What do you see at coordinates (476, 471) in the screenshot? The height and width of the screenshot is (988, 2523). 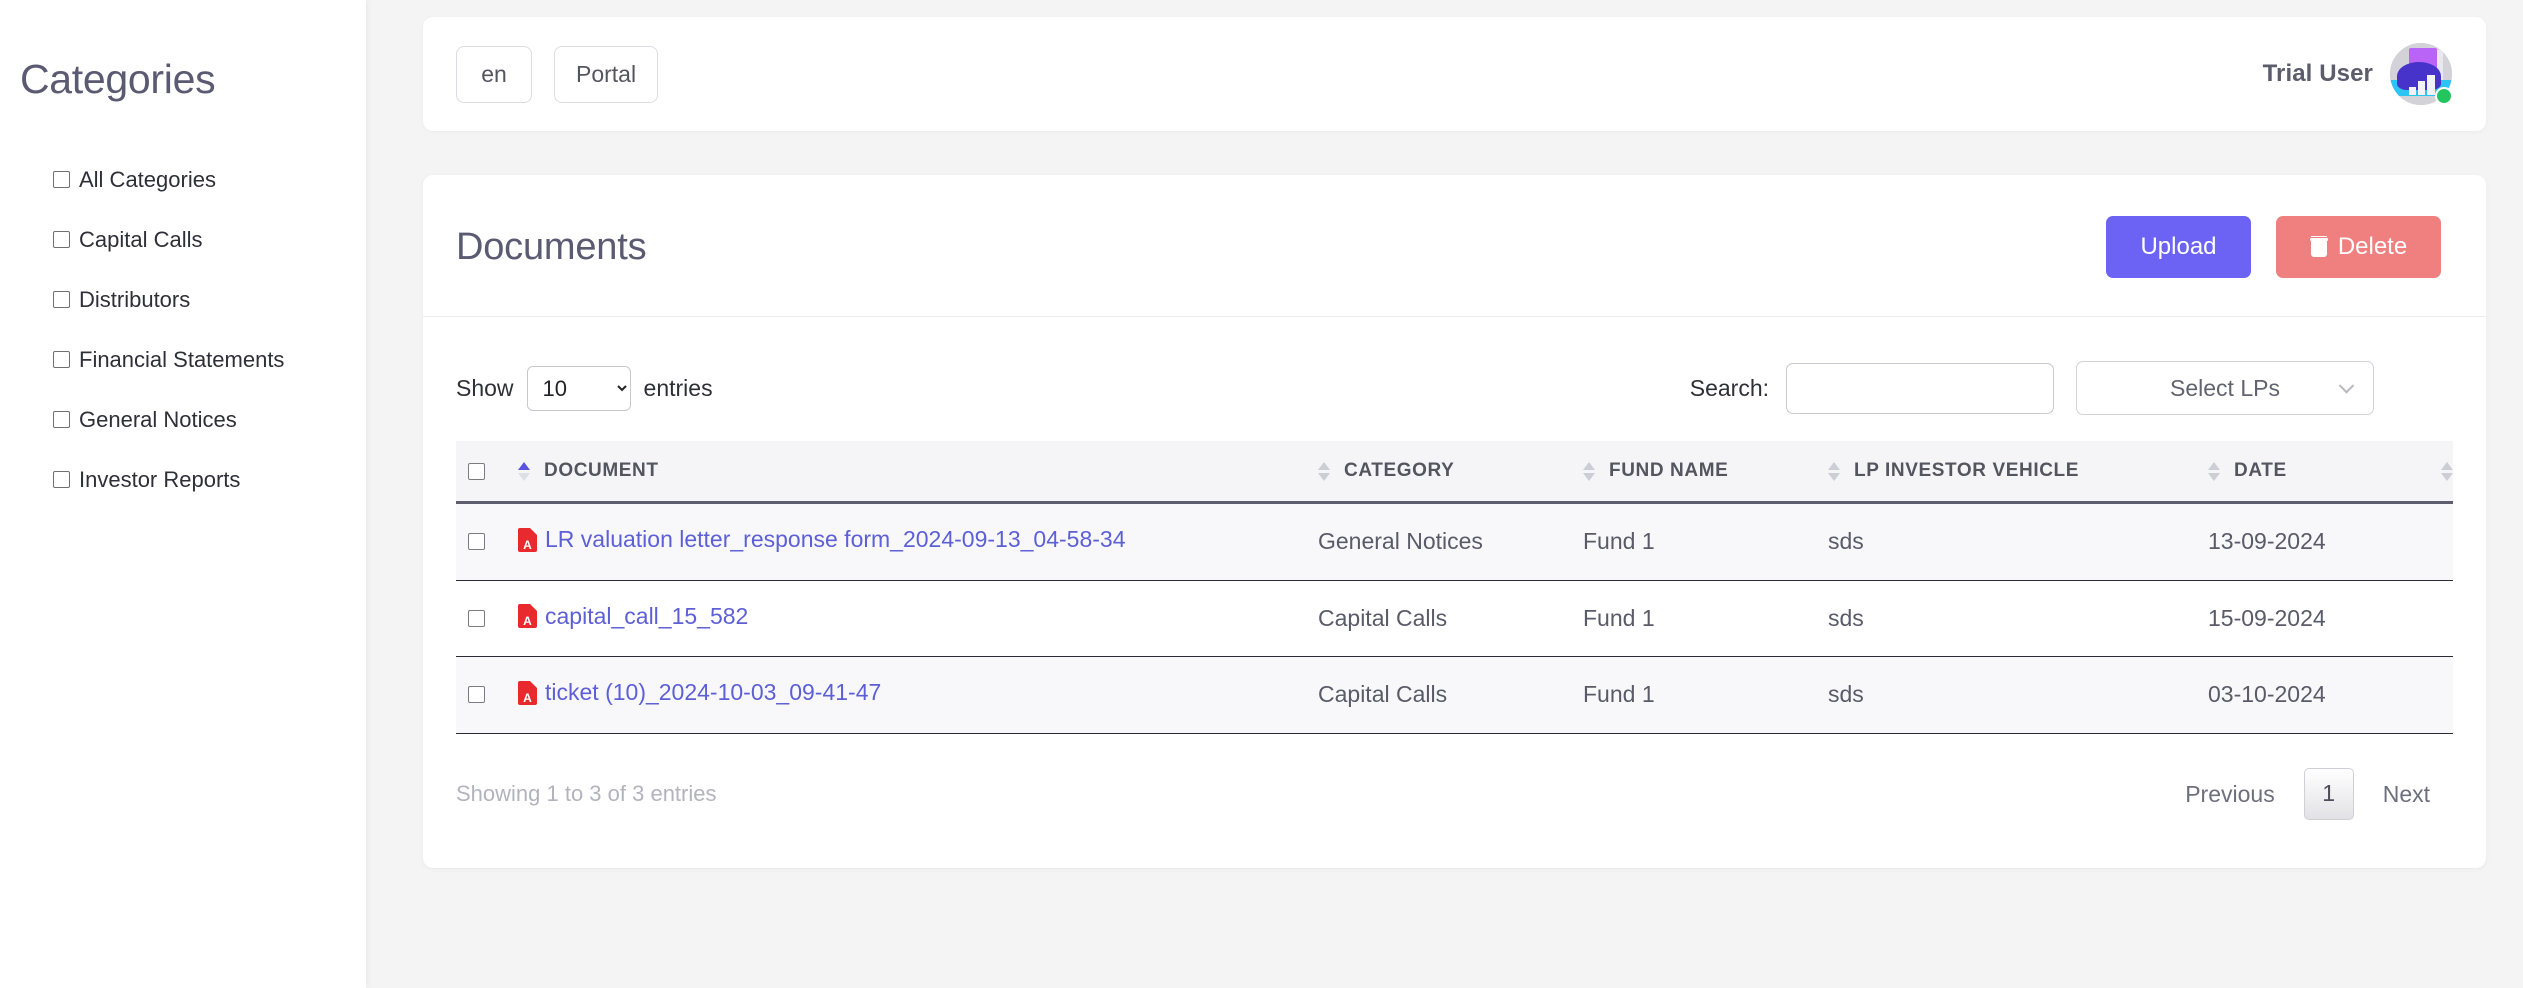 I see `select-all-checkbox` at bounding box center [476, 471].